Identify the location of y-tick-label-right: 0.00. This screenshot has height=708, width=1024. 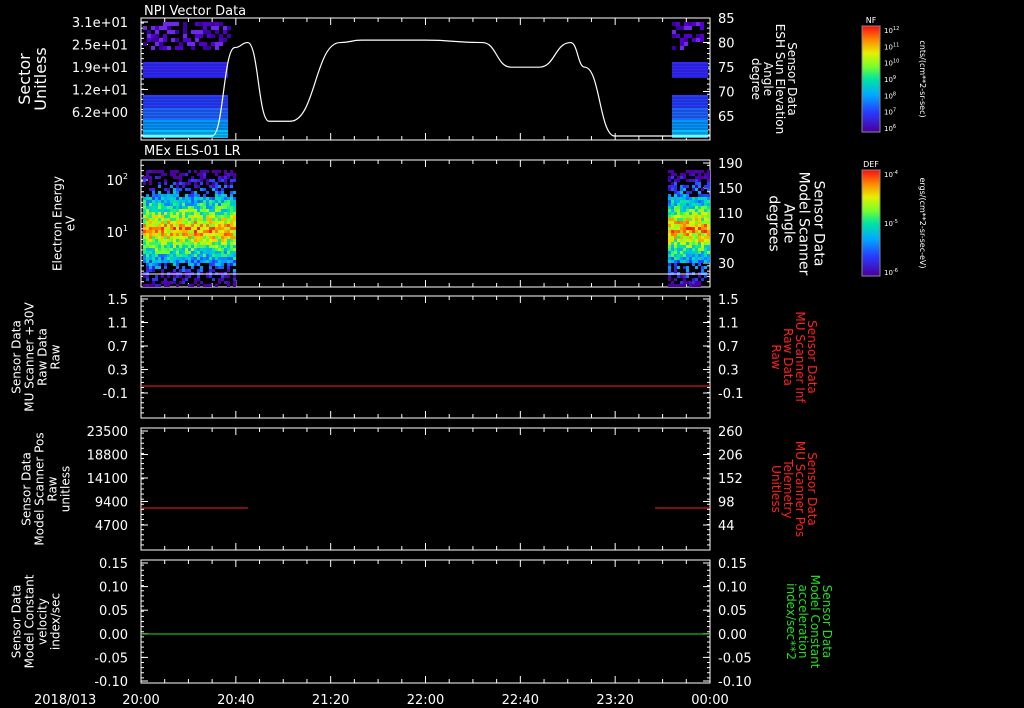
(732, 635).